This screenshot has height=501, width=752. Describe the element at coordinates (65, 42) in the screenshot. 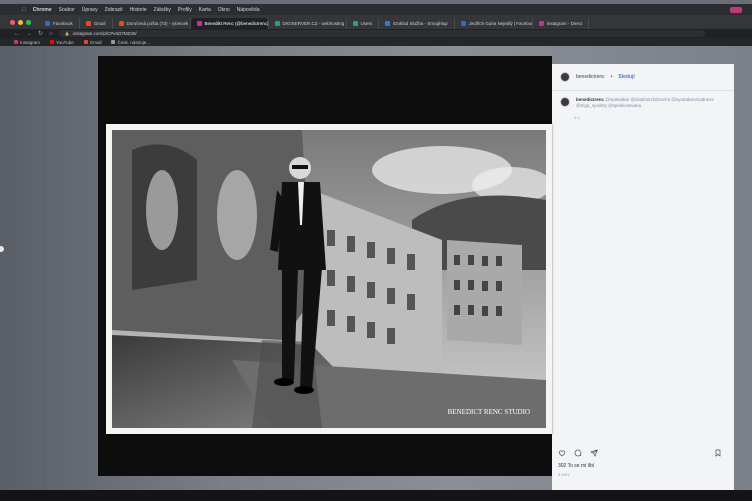

I see `bookmark-label: YouTube` at that location.